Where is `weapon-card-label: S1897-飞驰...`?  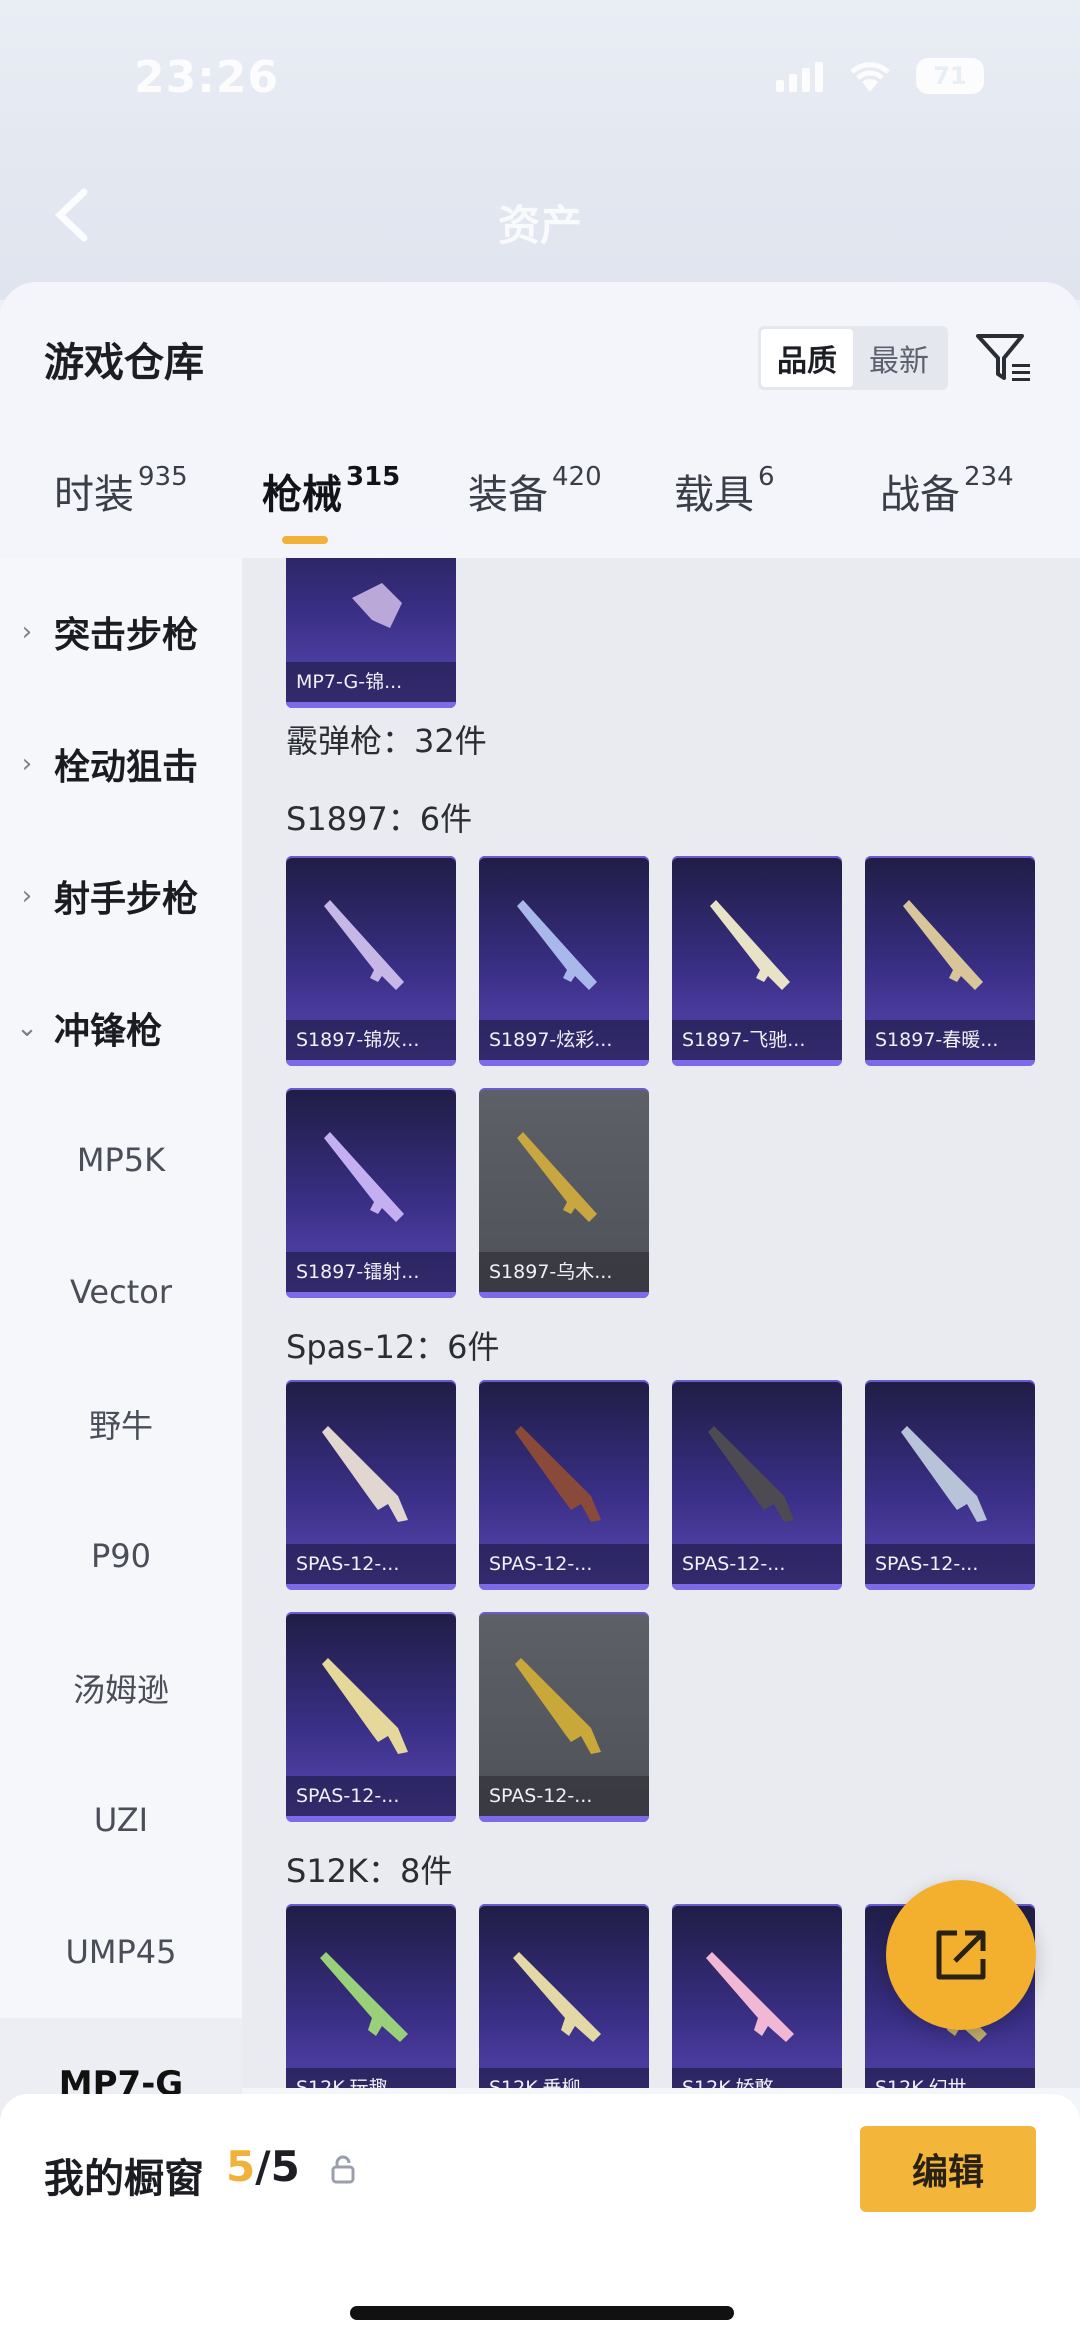 weapon-card-label: S1897-飞驰... is located at coordinates (757, 1040).